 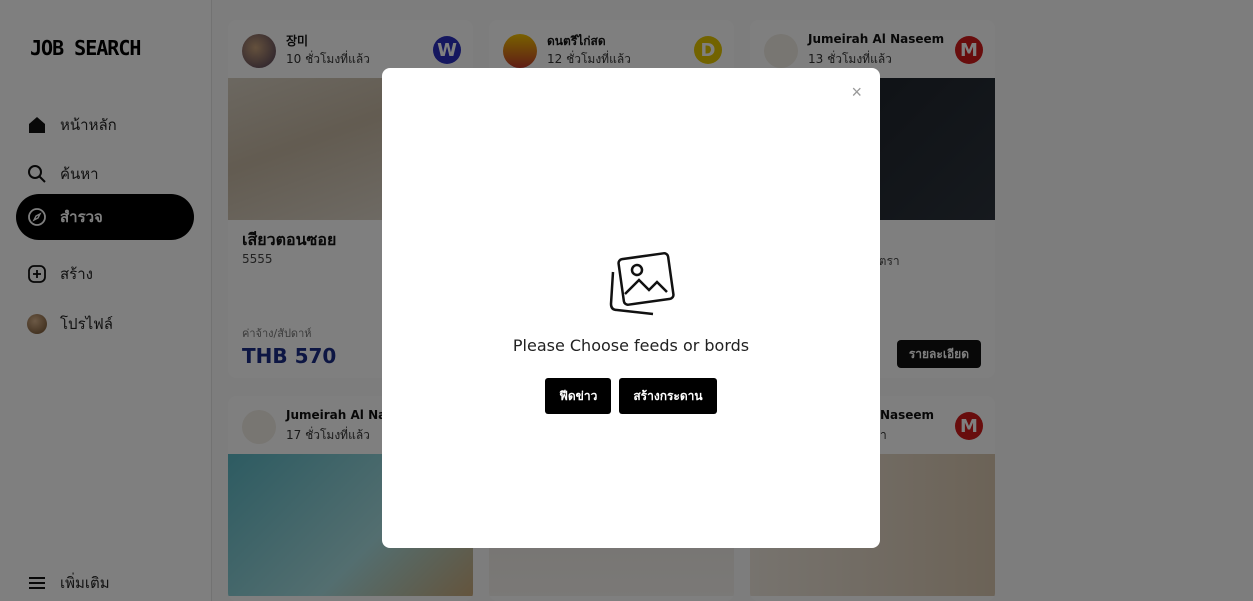 I want to click on modal-actions: ฟีดข่าว สร้างกระดาน, so click(x=631, y=396).